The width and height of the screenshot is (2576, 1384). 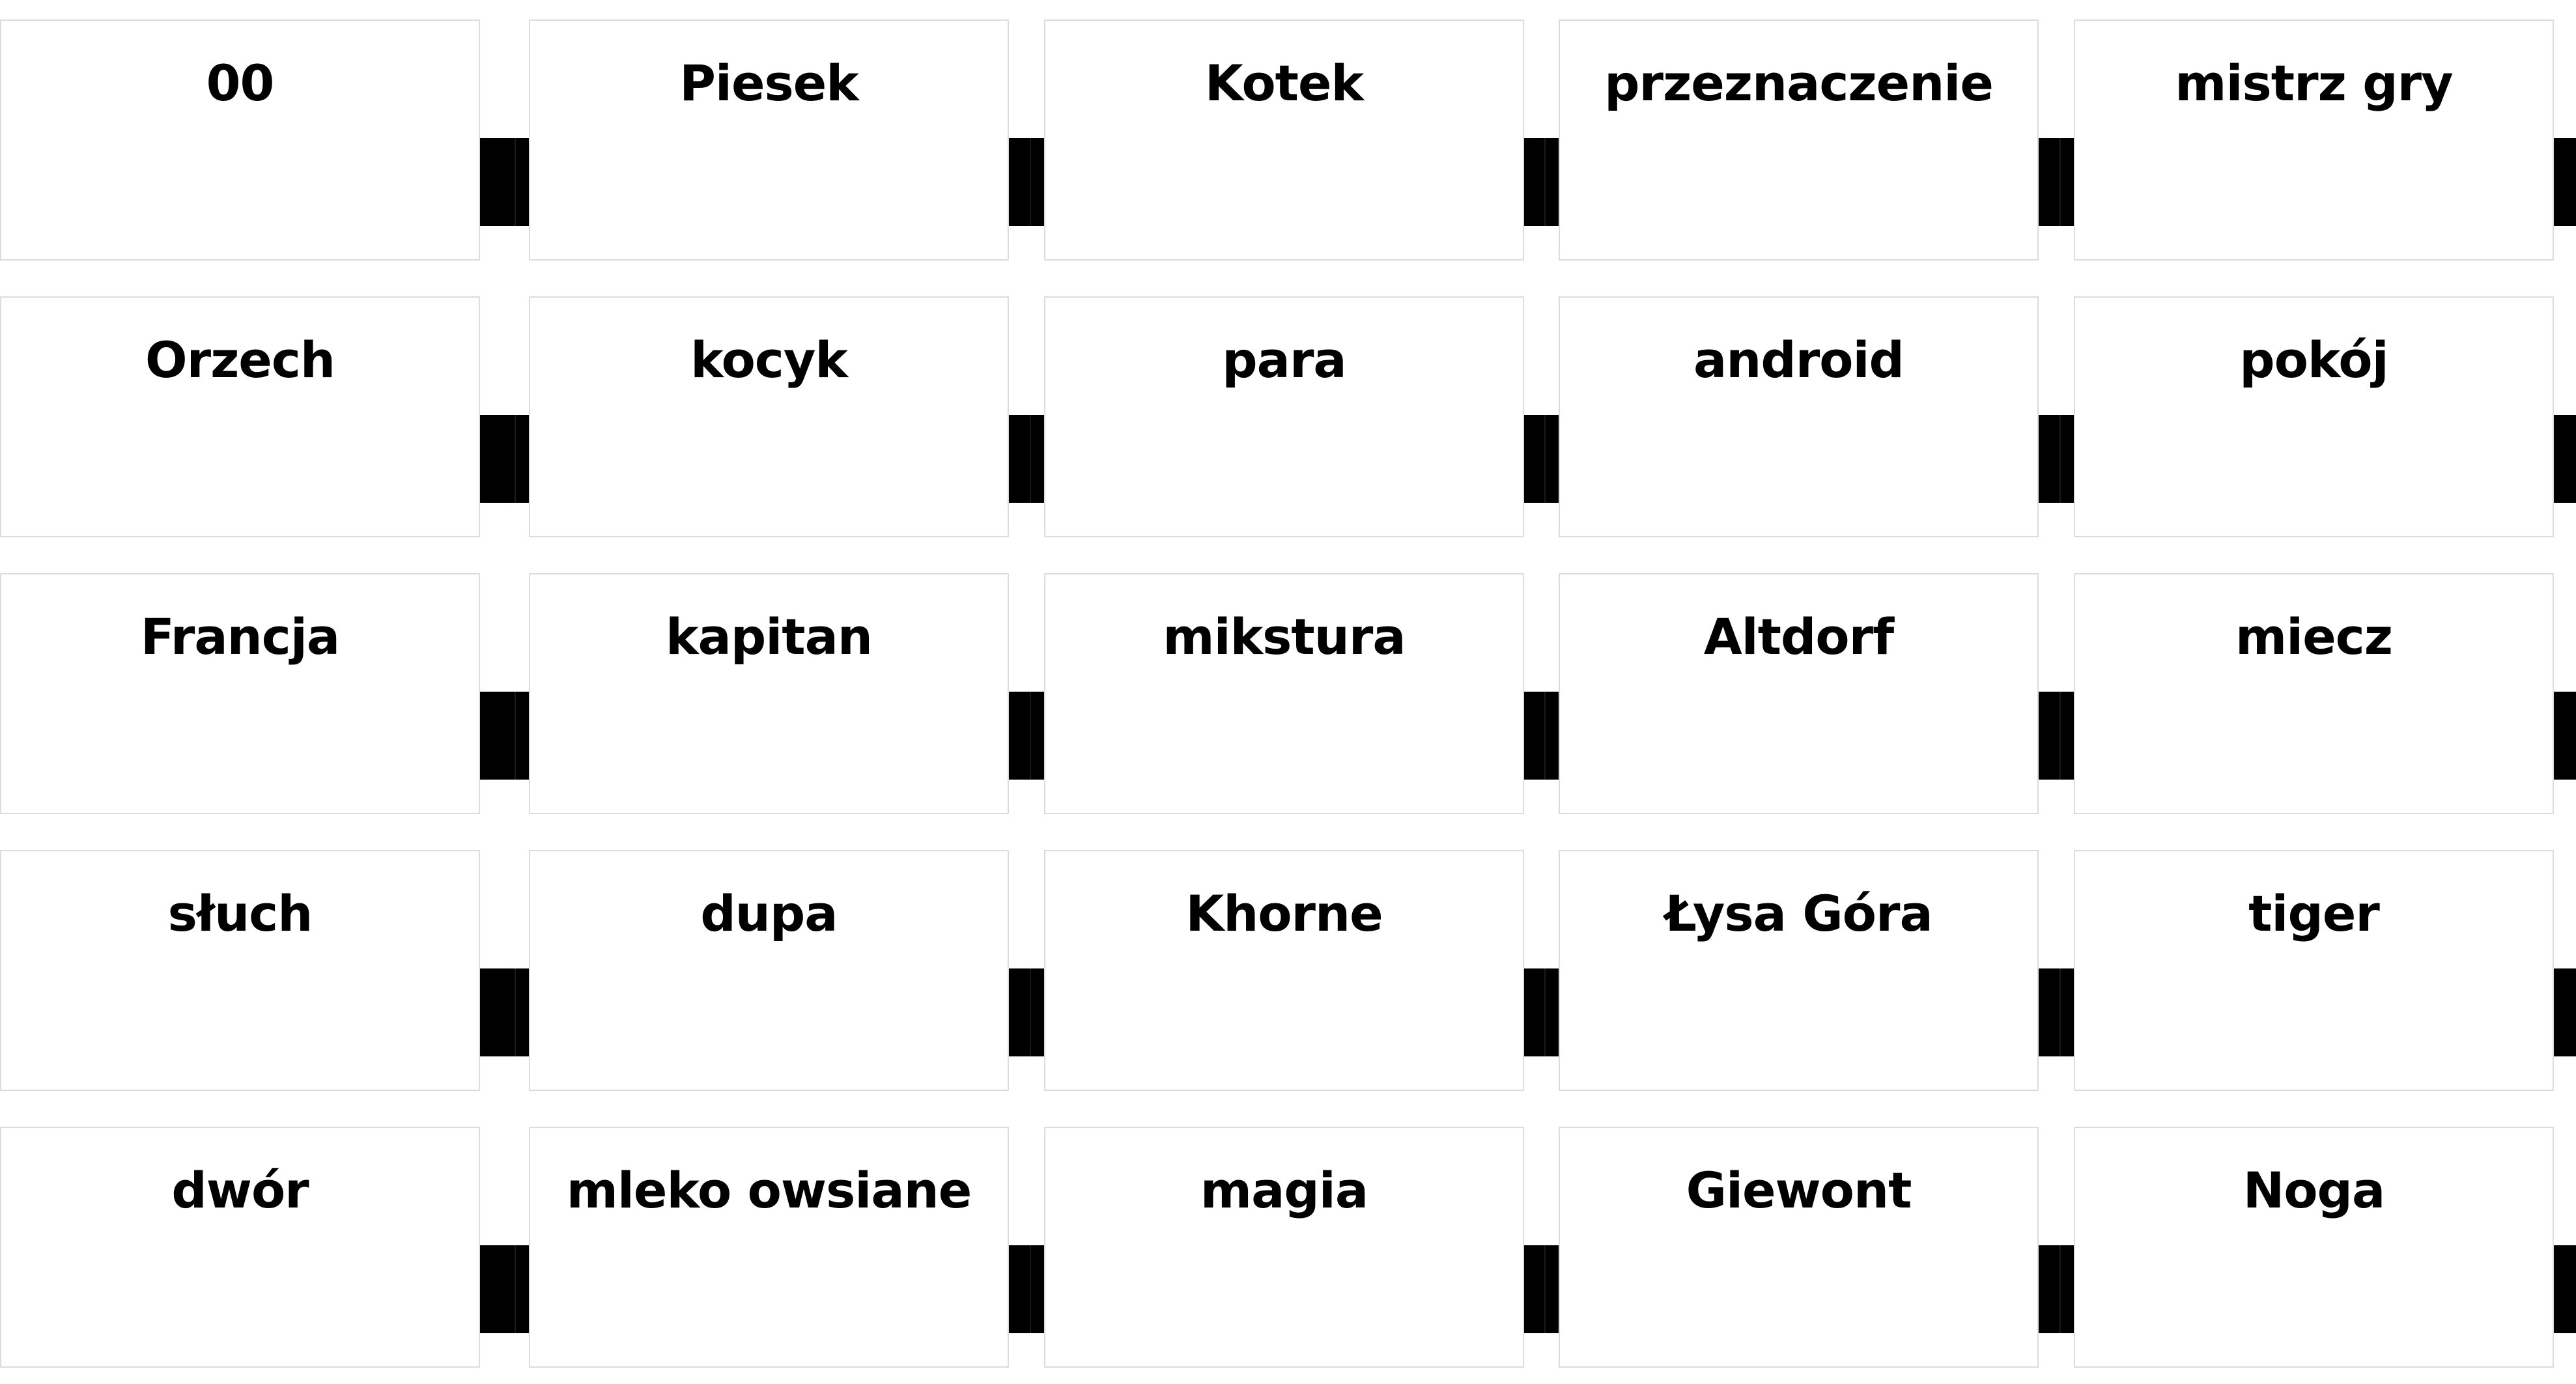 What do you see at coordinates (1284, 360) in the screenshot?
I see `card-word: para` at bounding box center [1284, 360].